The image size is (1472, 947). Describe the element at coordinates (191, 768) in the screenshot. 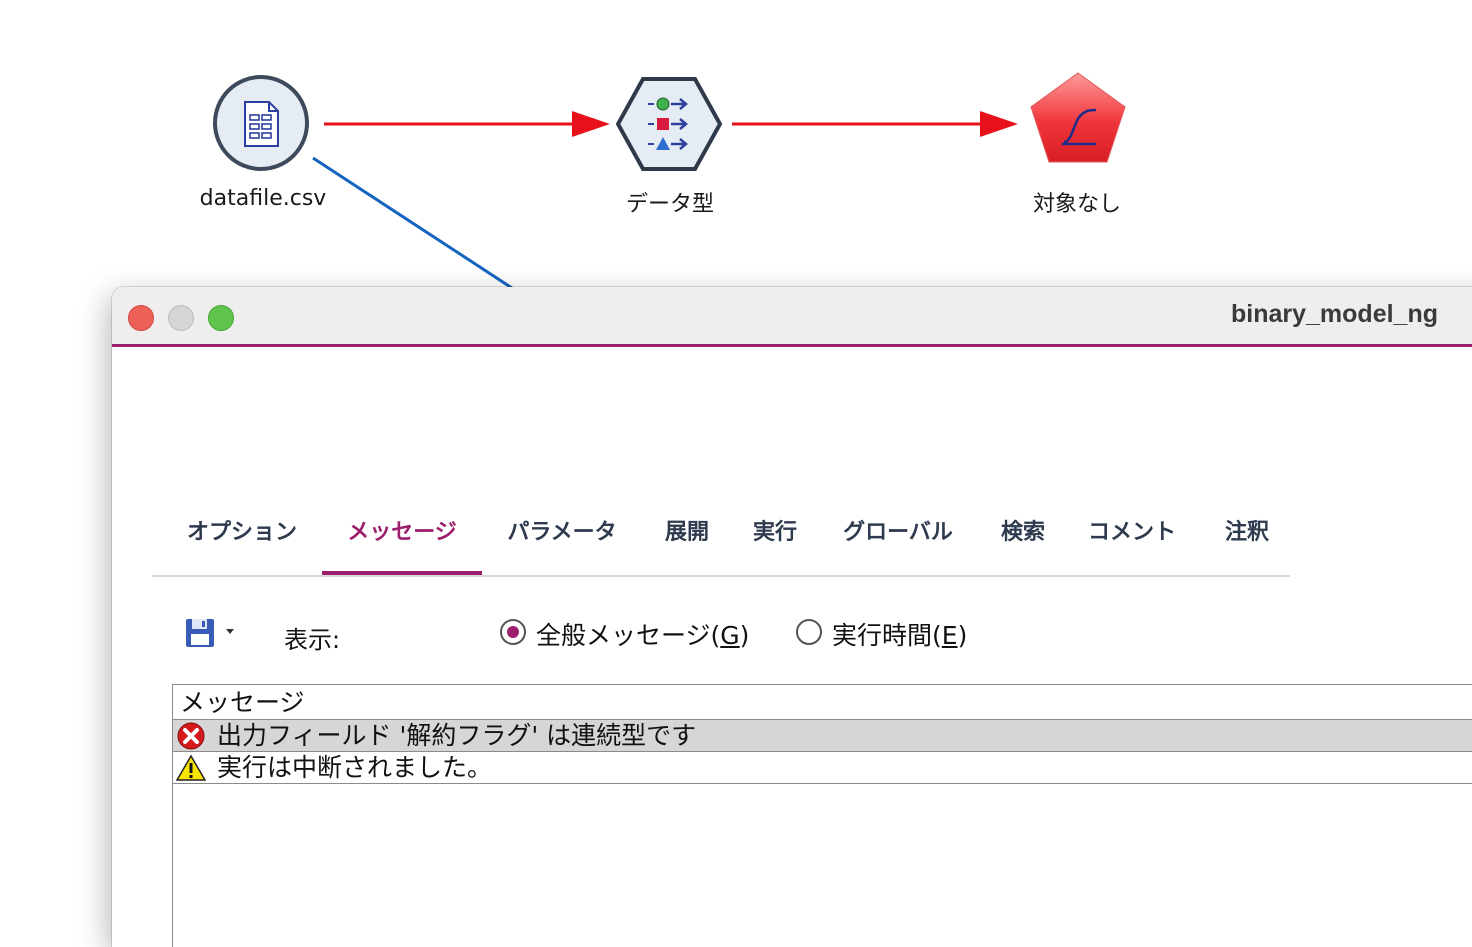

I see `warning-icon` at that location.